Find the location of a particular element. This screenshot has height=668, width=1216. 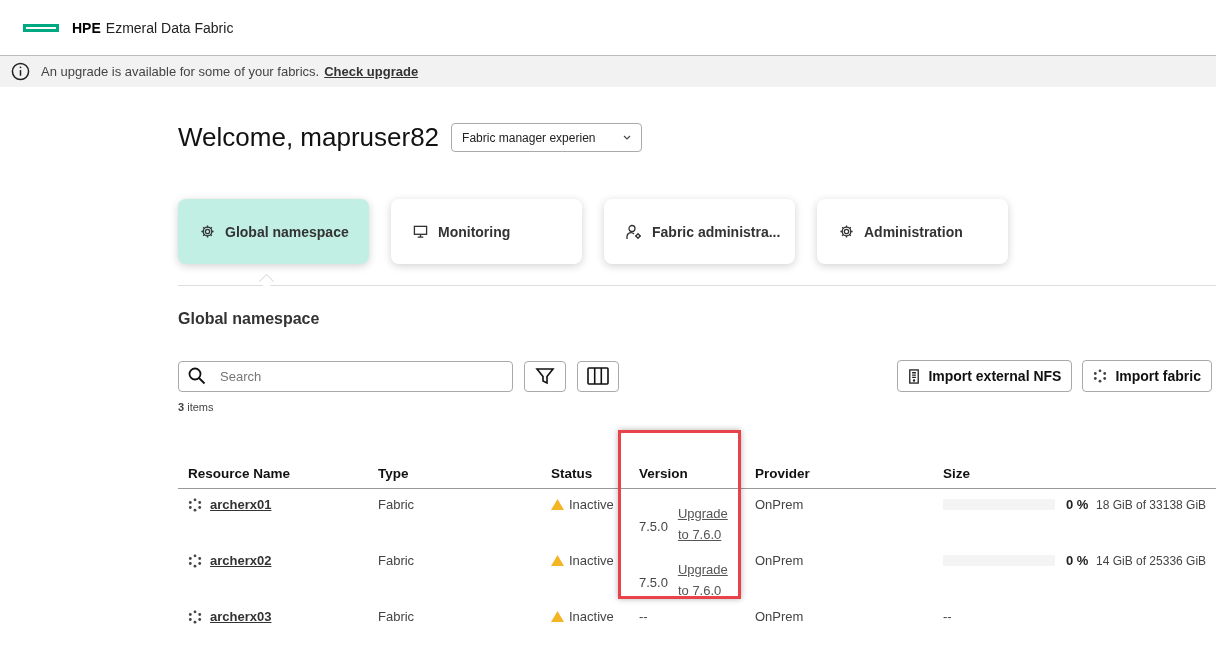

search-field: Search is located at coordinates (345, 376).